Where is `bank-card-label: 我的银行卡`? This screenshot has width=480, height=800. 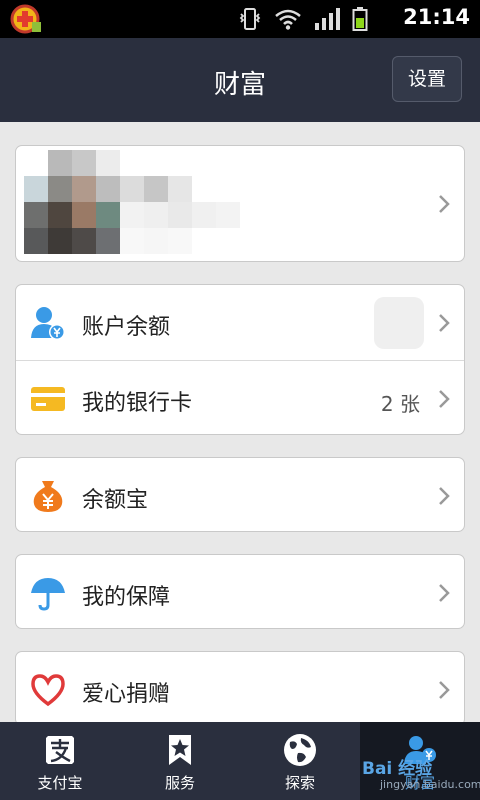
bank-card-label: 我的银行卡 is located at coordinates (137, 403).